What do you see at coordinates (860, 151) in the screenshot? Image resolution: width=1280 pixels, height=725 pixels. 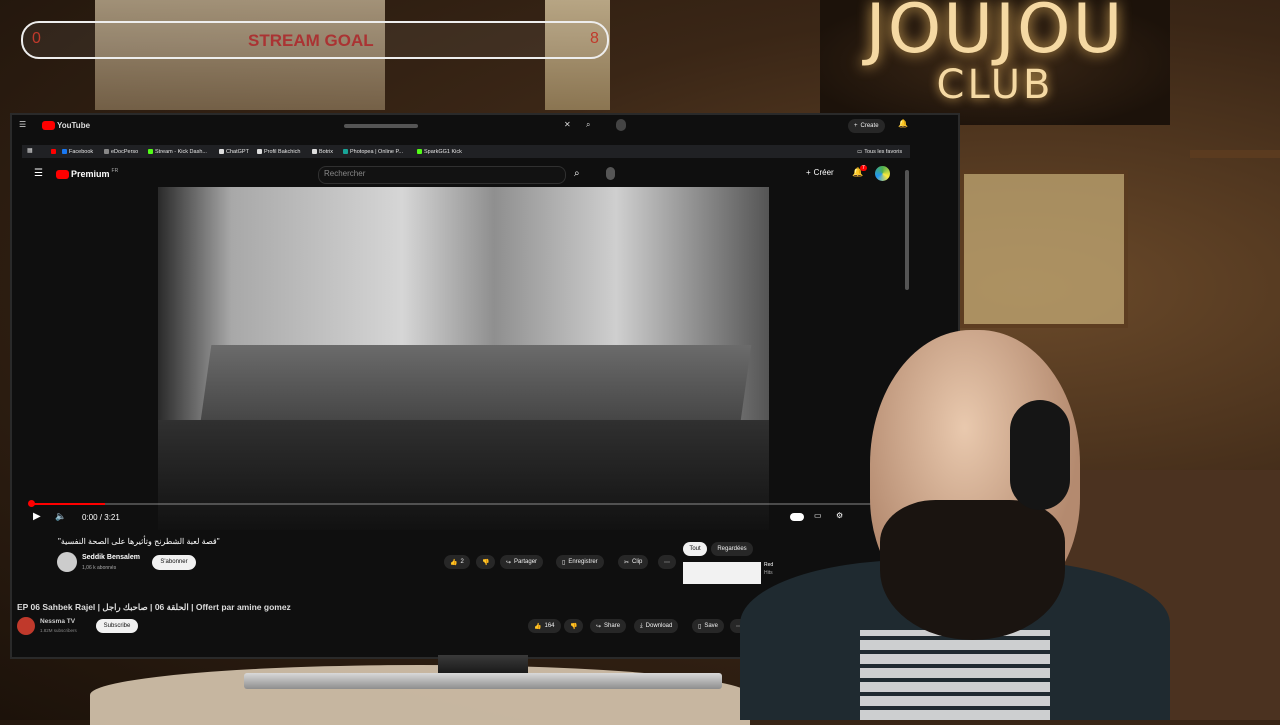 I see `folder-icon: ▭` at bounding box center [860, 151].